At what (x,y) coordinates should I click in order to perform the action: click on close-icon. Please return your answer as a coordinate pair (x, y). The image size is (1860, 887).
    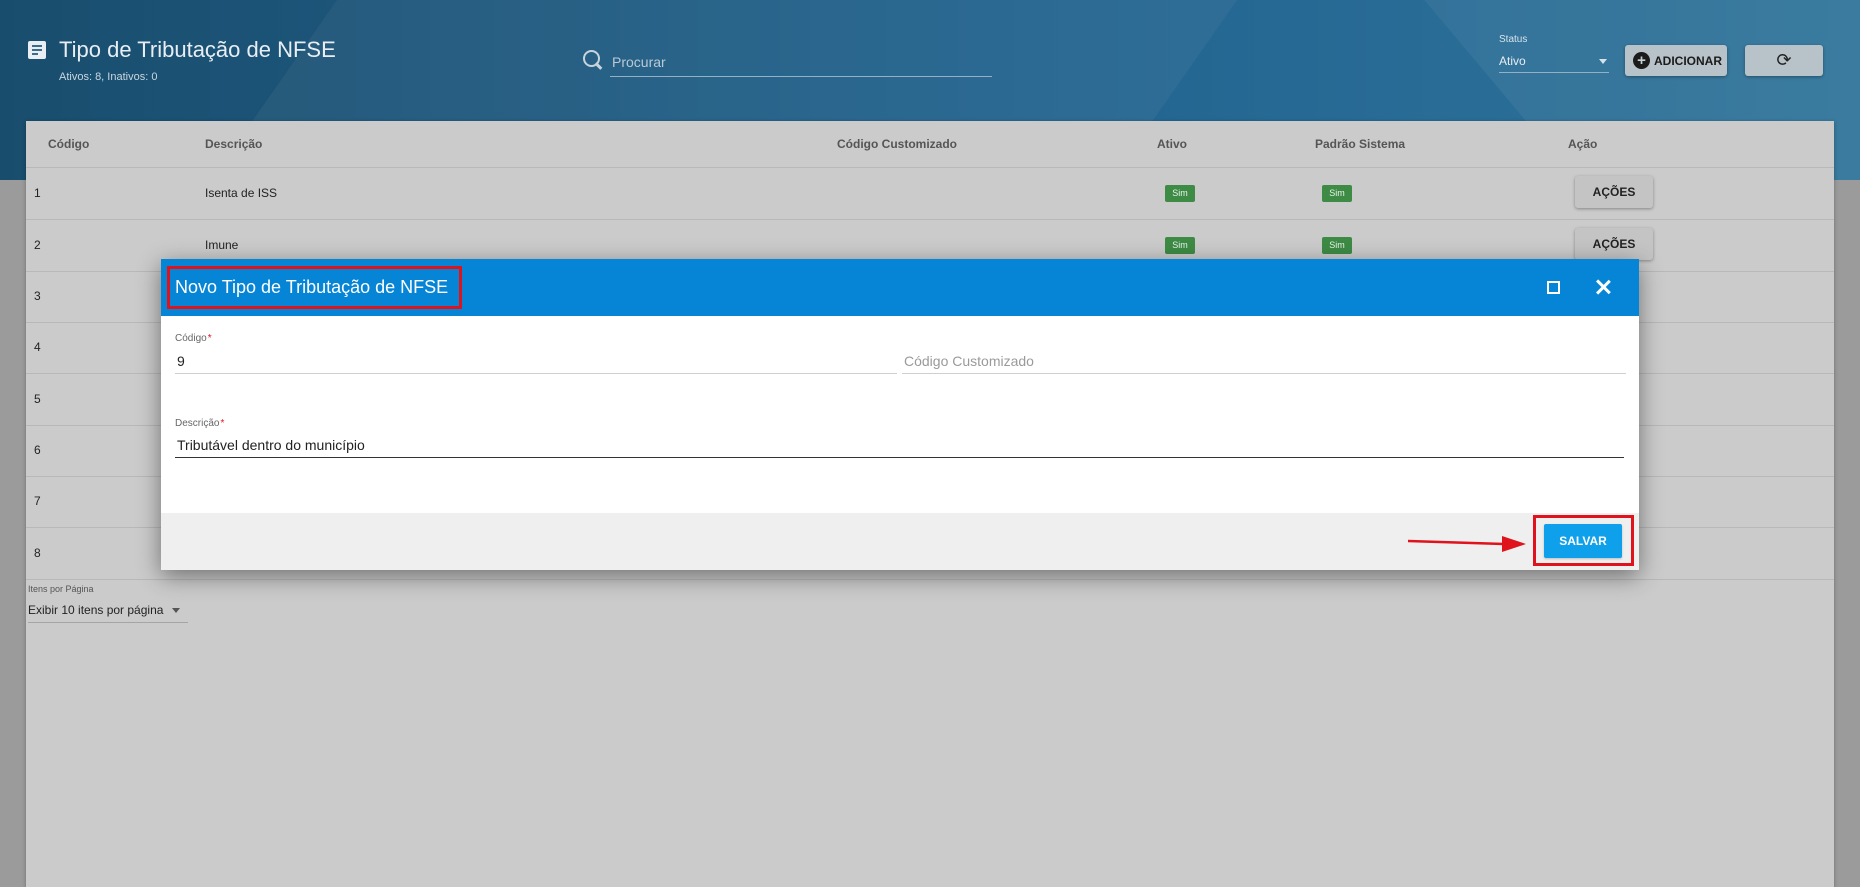
    Looking at the image, I should click on (1603, 287).